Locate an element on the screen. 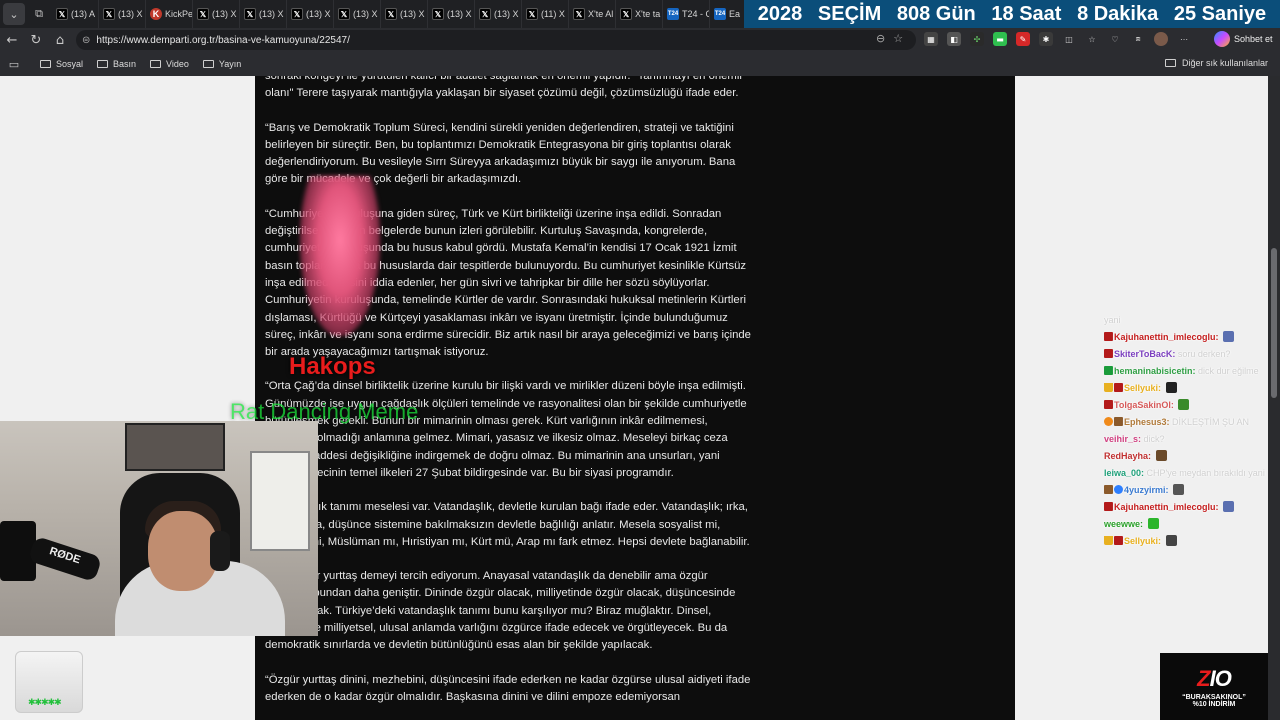 The height and width of the screenshot is (720, 1280). router-device-image: ✱✱✱✱✱ is located at coordinates (49, 682).